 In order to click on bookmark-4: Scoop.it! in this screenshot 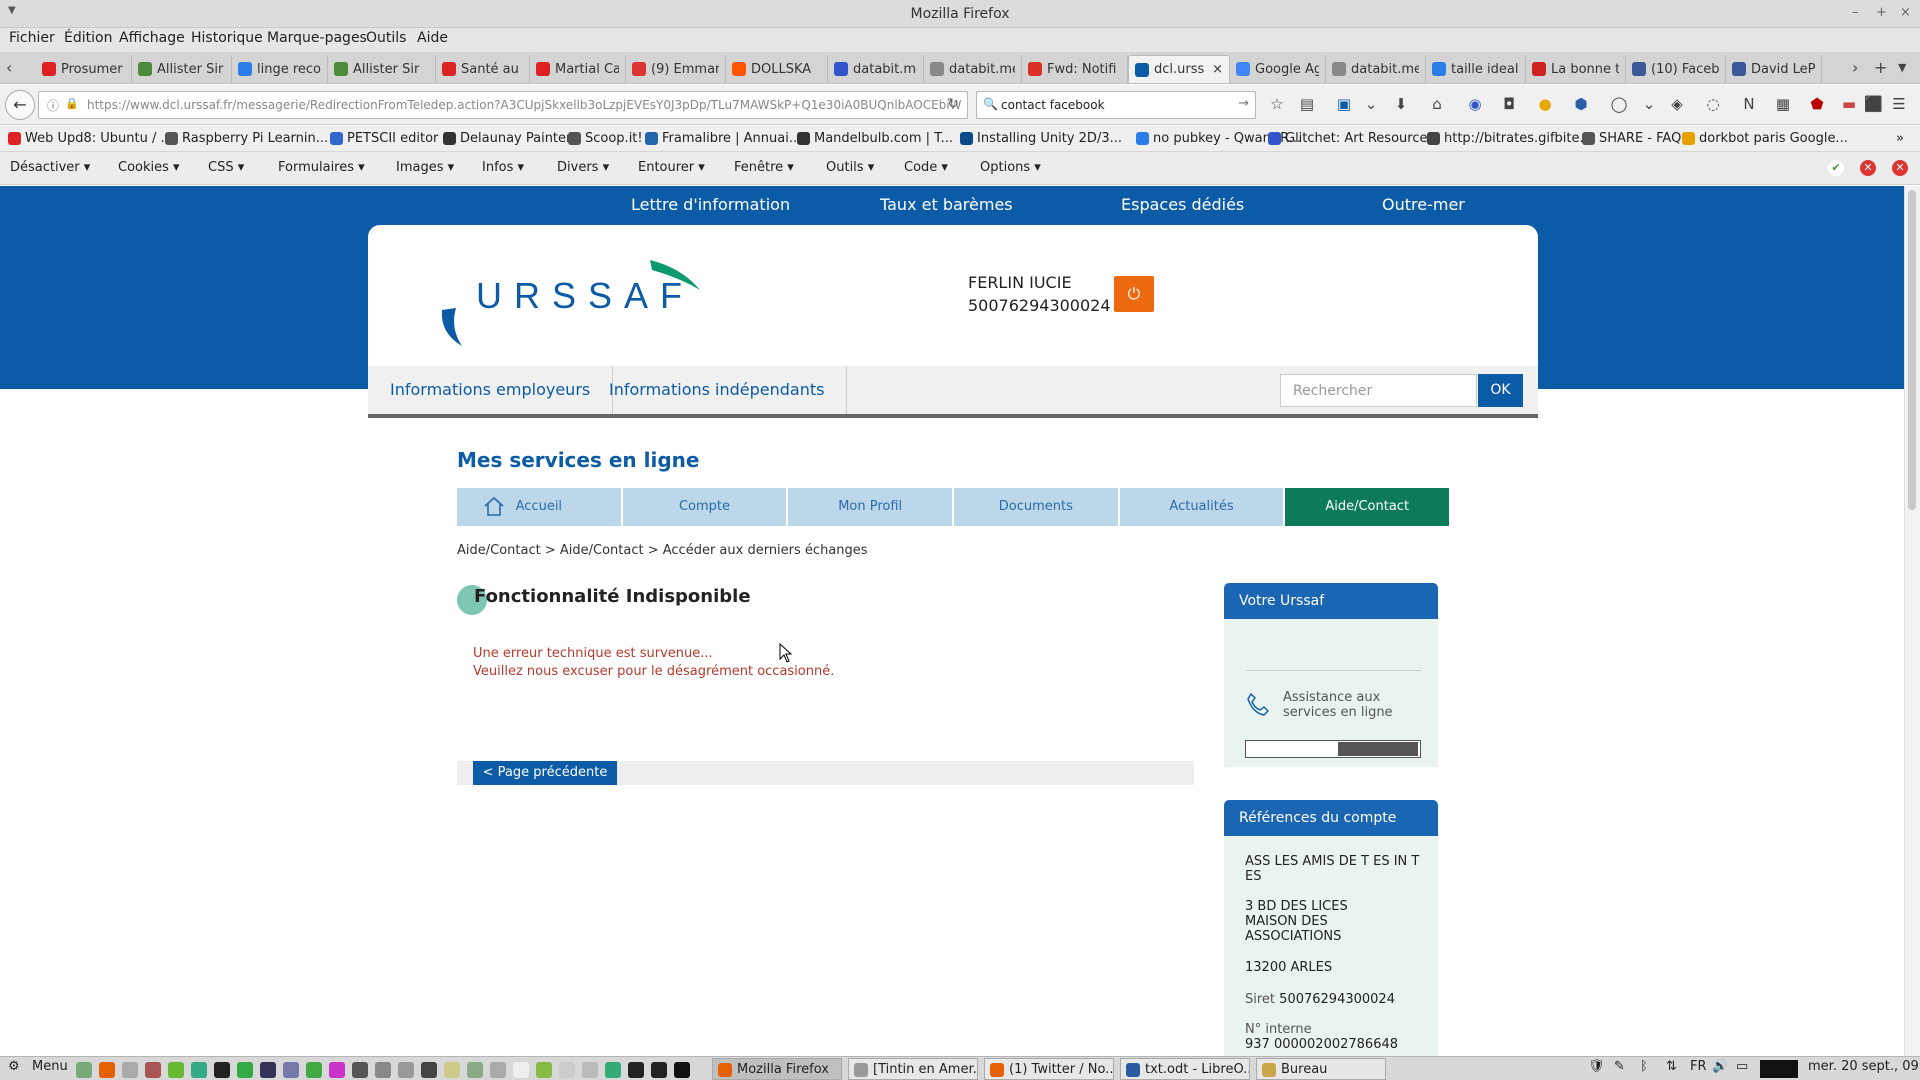, I will do `click(605, 138)`.